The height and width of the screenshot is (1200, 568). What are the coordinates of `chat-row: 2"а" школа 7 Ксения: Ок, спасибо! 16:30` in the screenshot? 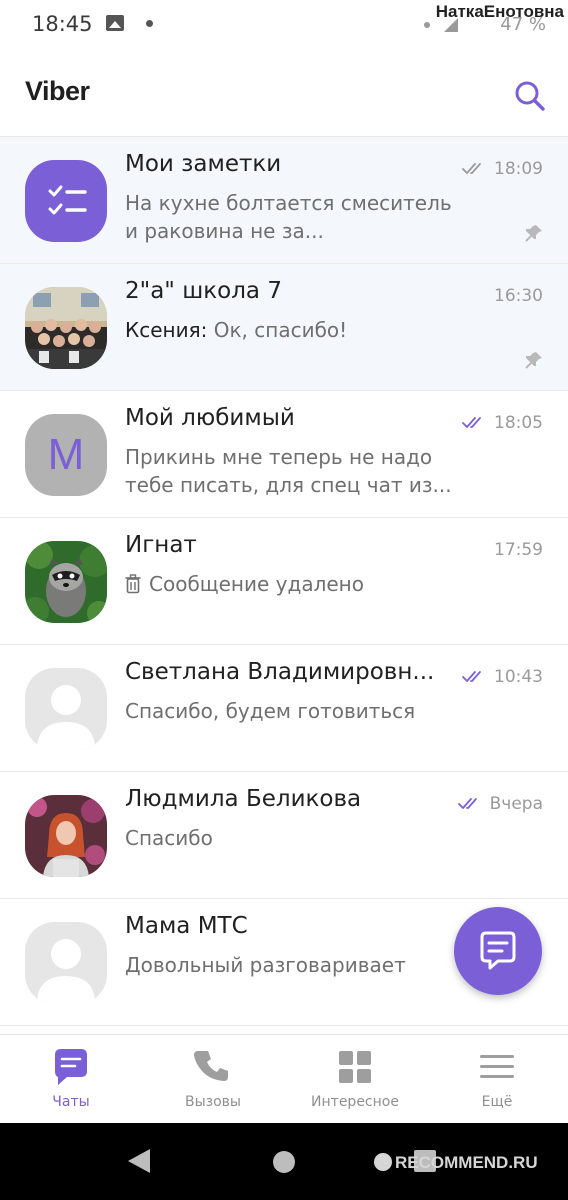 It's located at (284, 327).